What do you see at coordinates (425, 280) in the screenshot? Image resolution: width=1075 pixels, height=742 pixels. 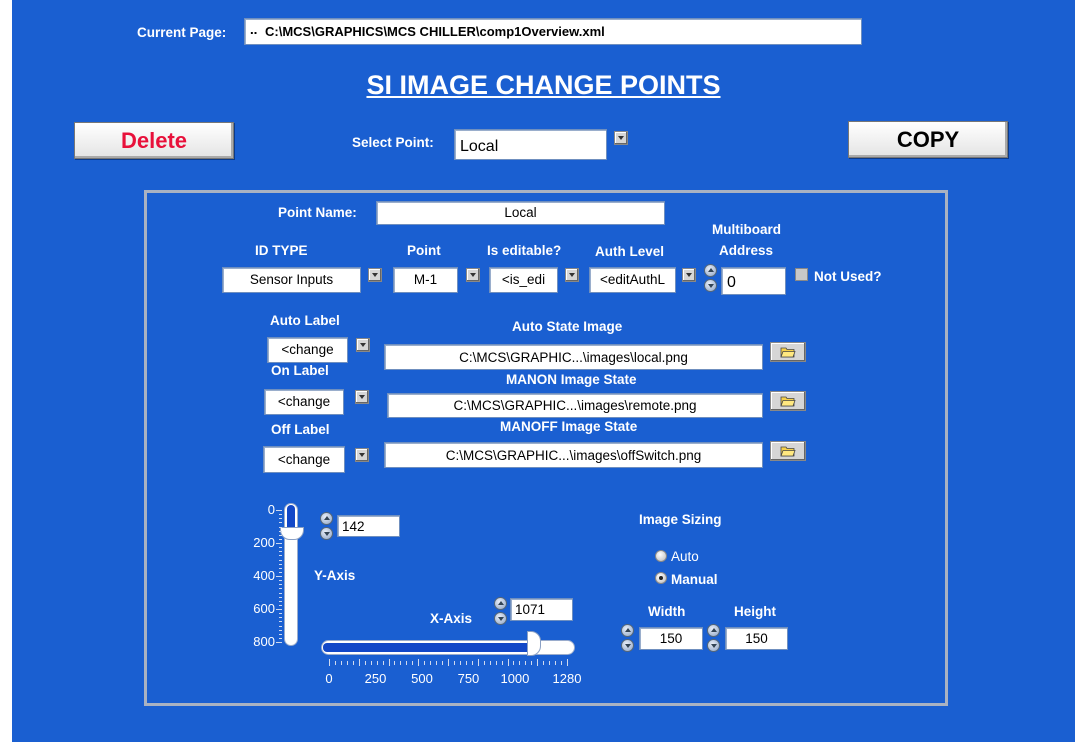 I see `point-dropdown: M-1` at bounding box center [425, 280].